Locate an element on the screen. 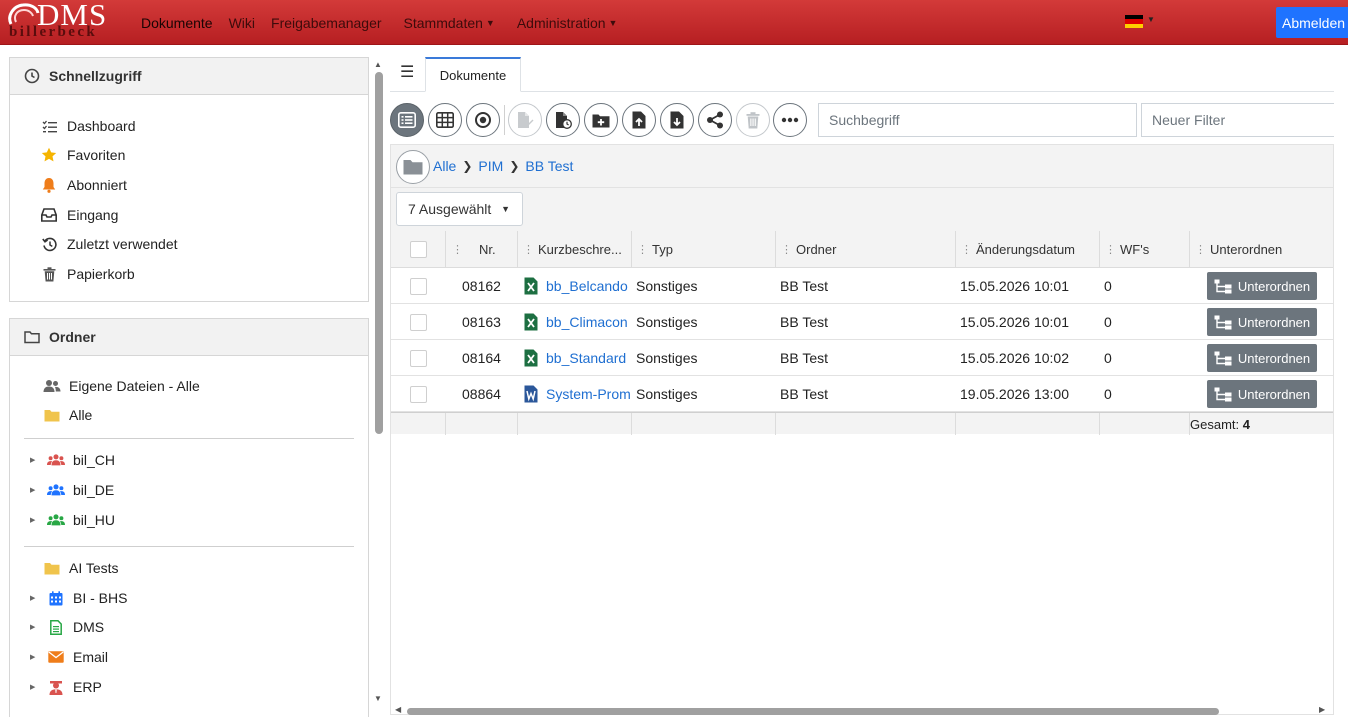 The image size is (1348, 717). document-link: bb_Standard is located at coordinates (586, 358).